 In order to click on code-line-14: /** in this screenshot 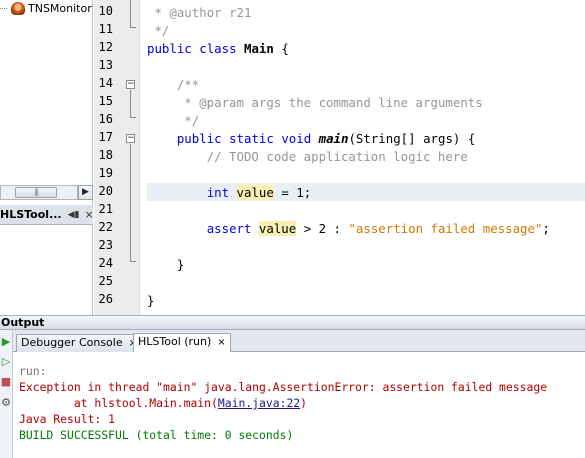, I will do `click(173, 84)`.